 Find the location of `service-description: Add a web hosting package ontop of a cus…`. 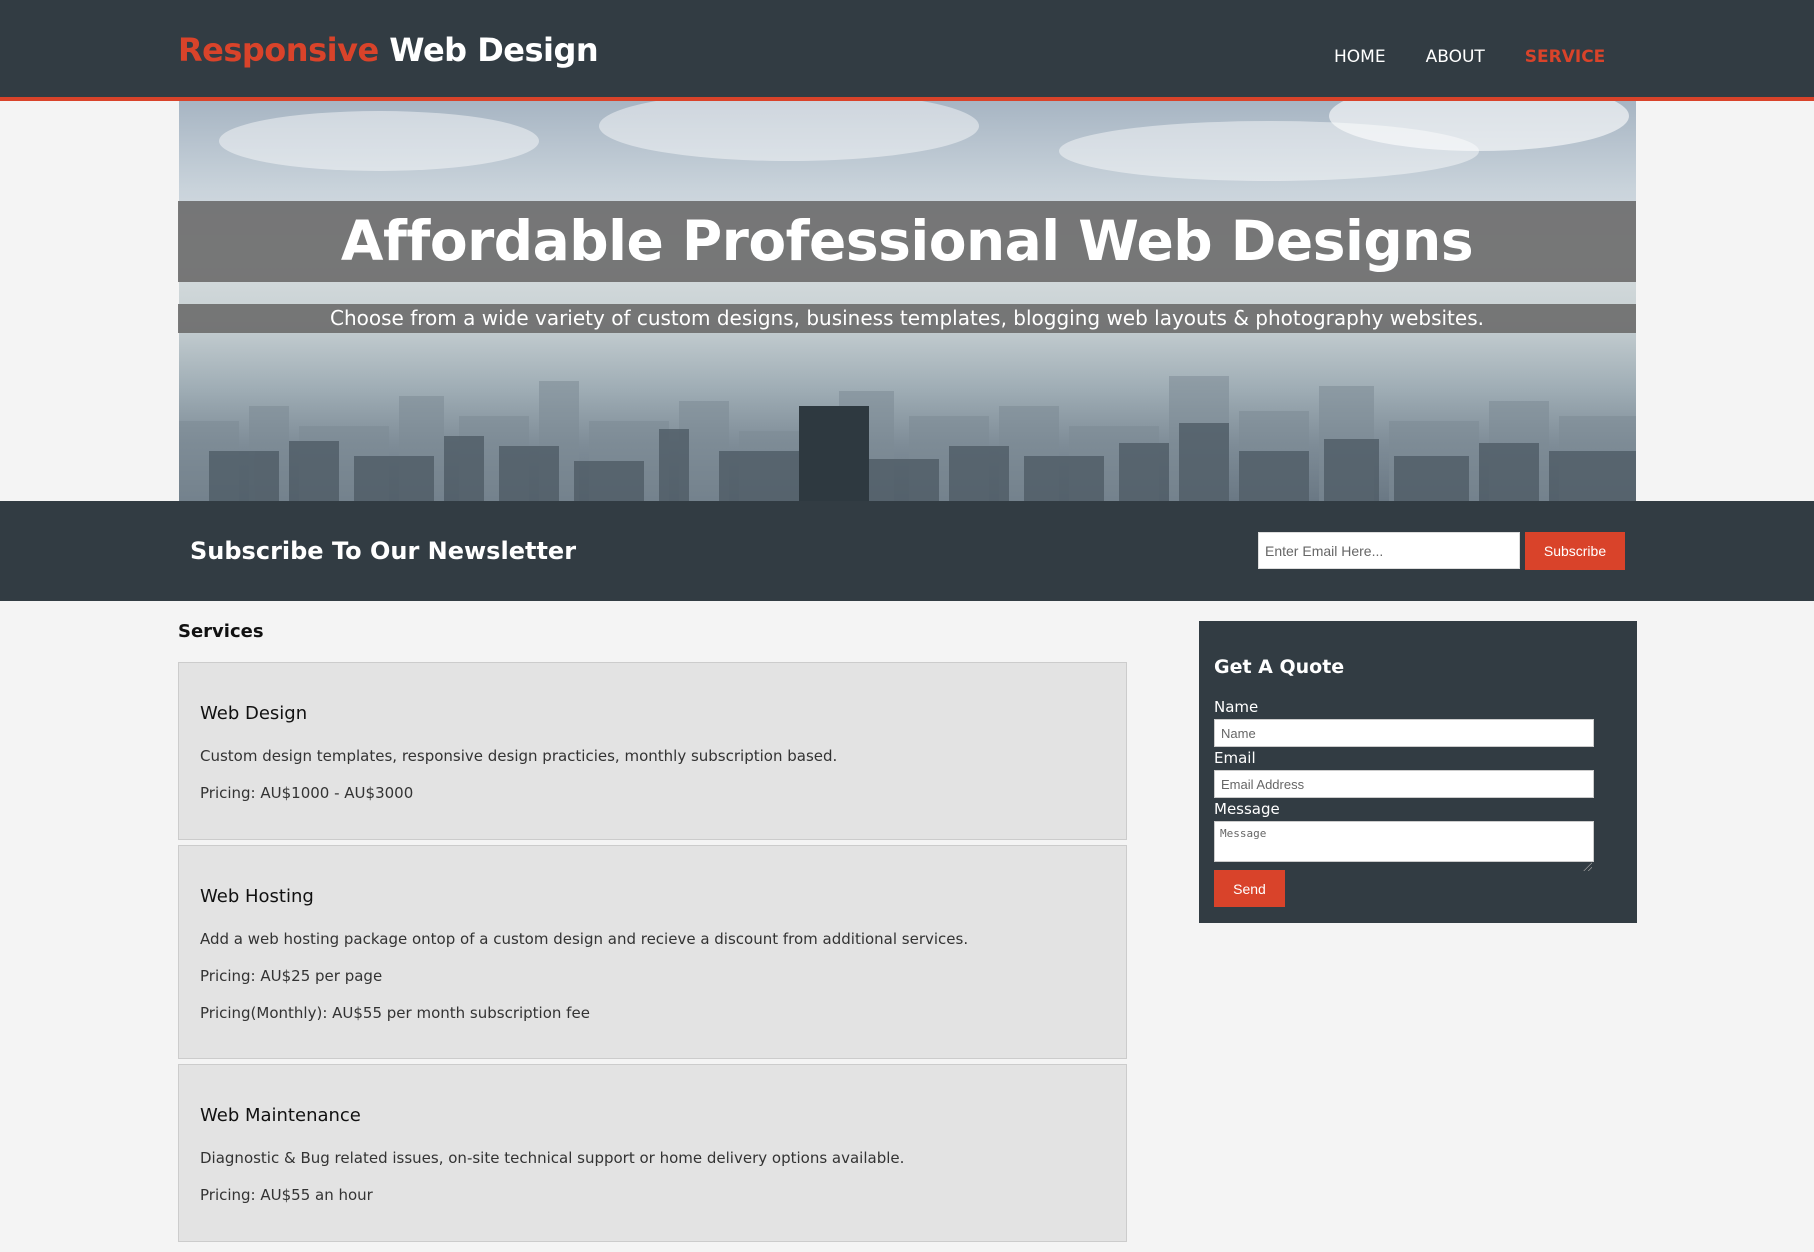

service-description: Add a web hosting package ontop of a cus… is located at coordinates (584, 939).